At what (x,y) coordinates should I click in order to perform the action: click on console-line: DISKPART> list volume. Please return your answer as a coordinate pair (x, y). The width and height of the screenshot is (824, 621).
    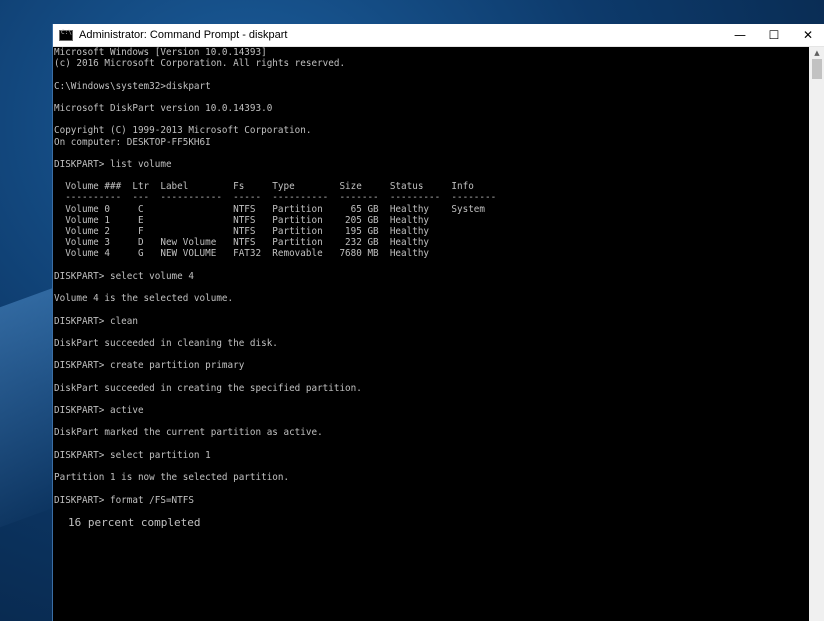
    Looking at the image, I should click on (113, 164).